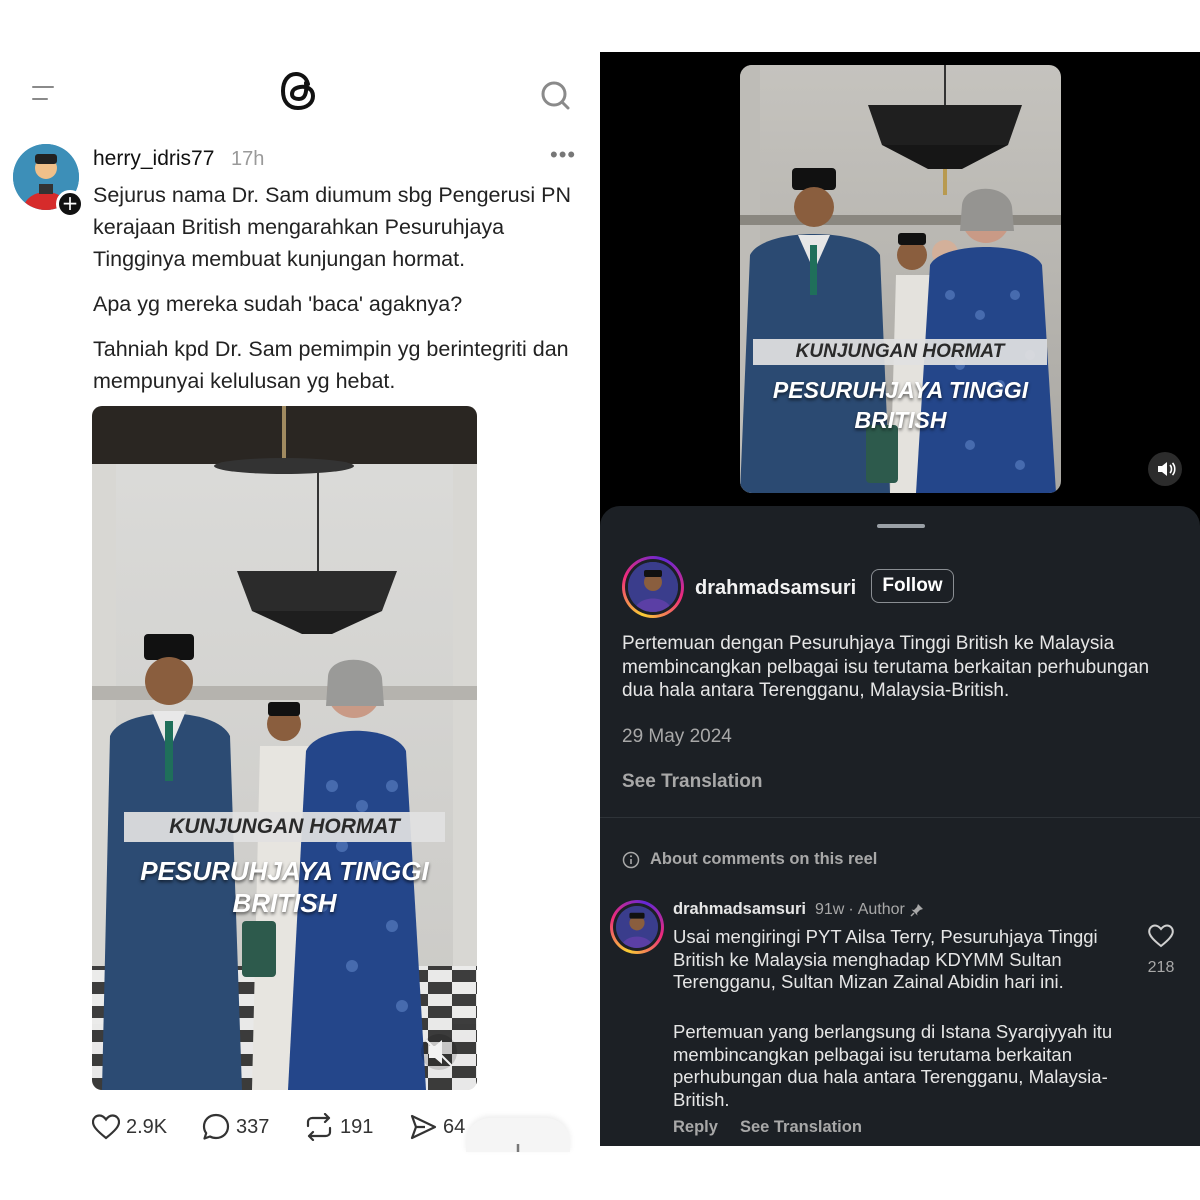 This screenshot has height=1200, width=1200. I want to click on comment-see-translation: See Translation, so click(801, 1127).